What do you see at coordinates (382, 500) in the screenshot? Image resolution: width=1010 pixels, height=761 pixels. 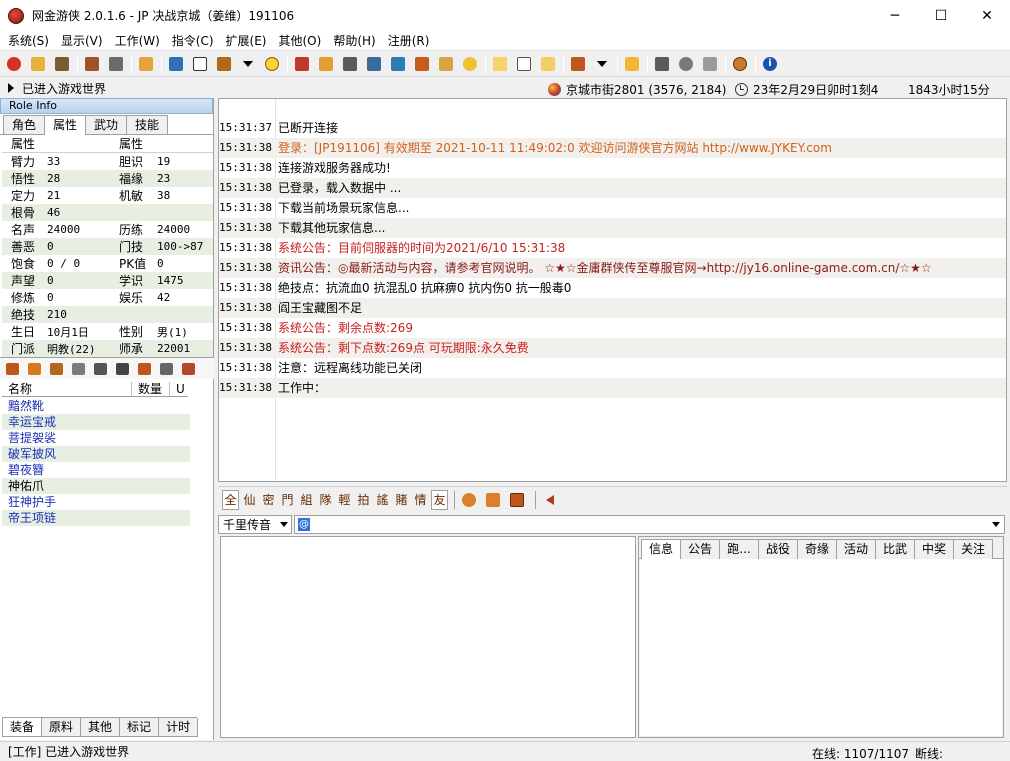 I see `channel-rumor: 謠` at bounding box center [382, 500].